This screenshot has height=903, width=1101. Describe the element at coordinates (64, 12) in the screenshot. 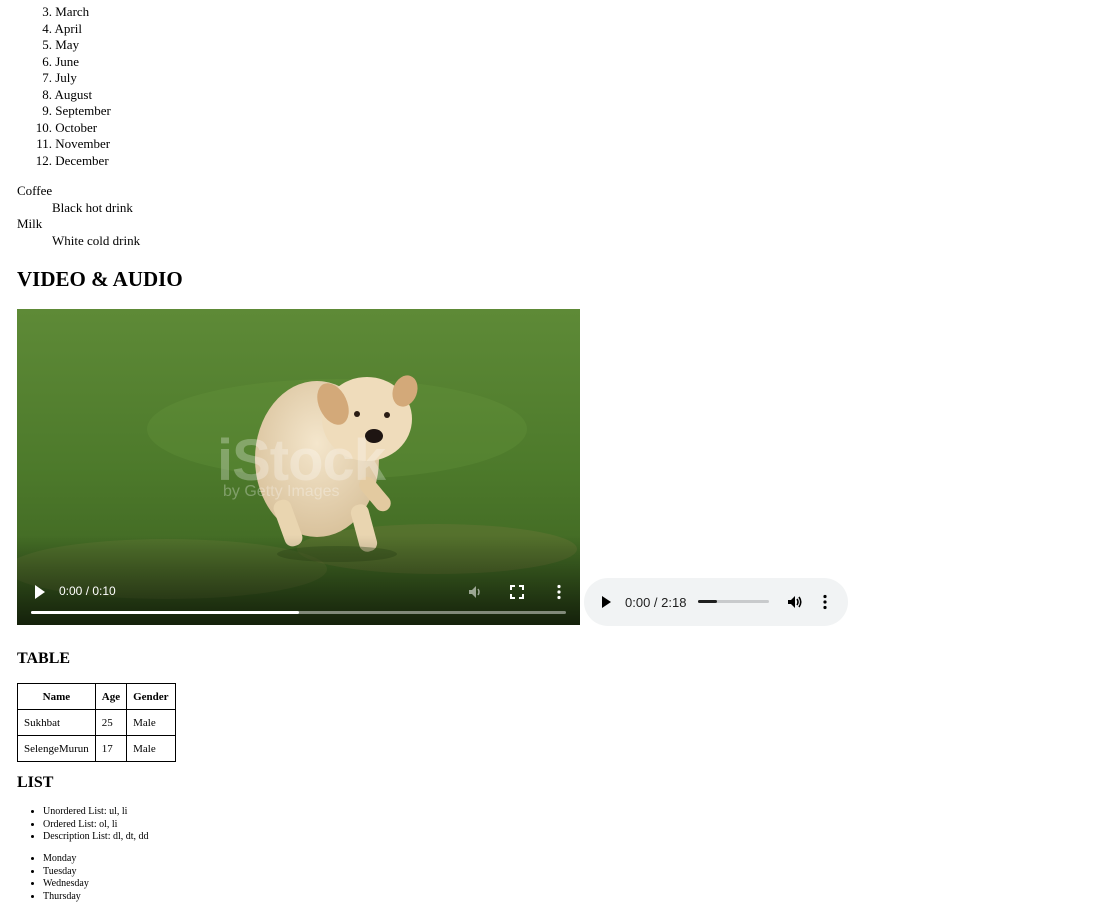

I see `list-item: 3. March` at that location.